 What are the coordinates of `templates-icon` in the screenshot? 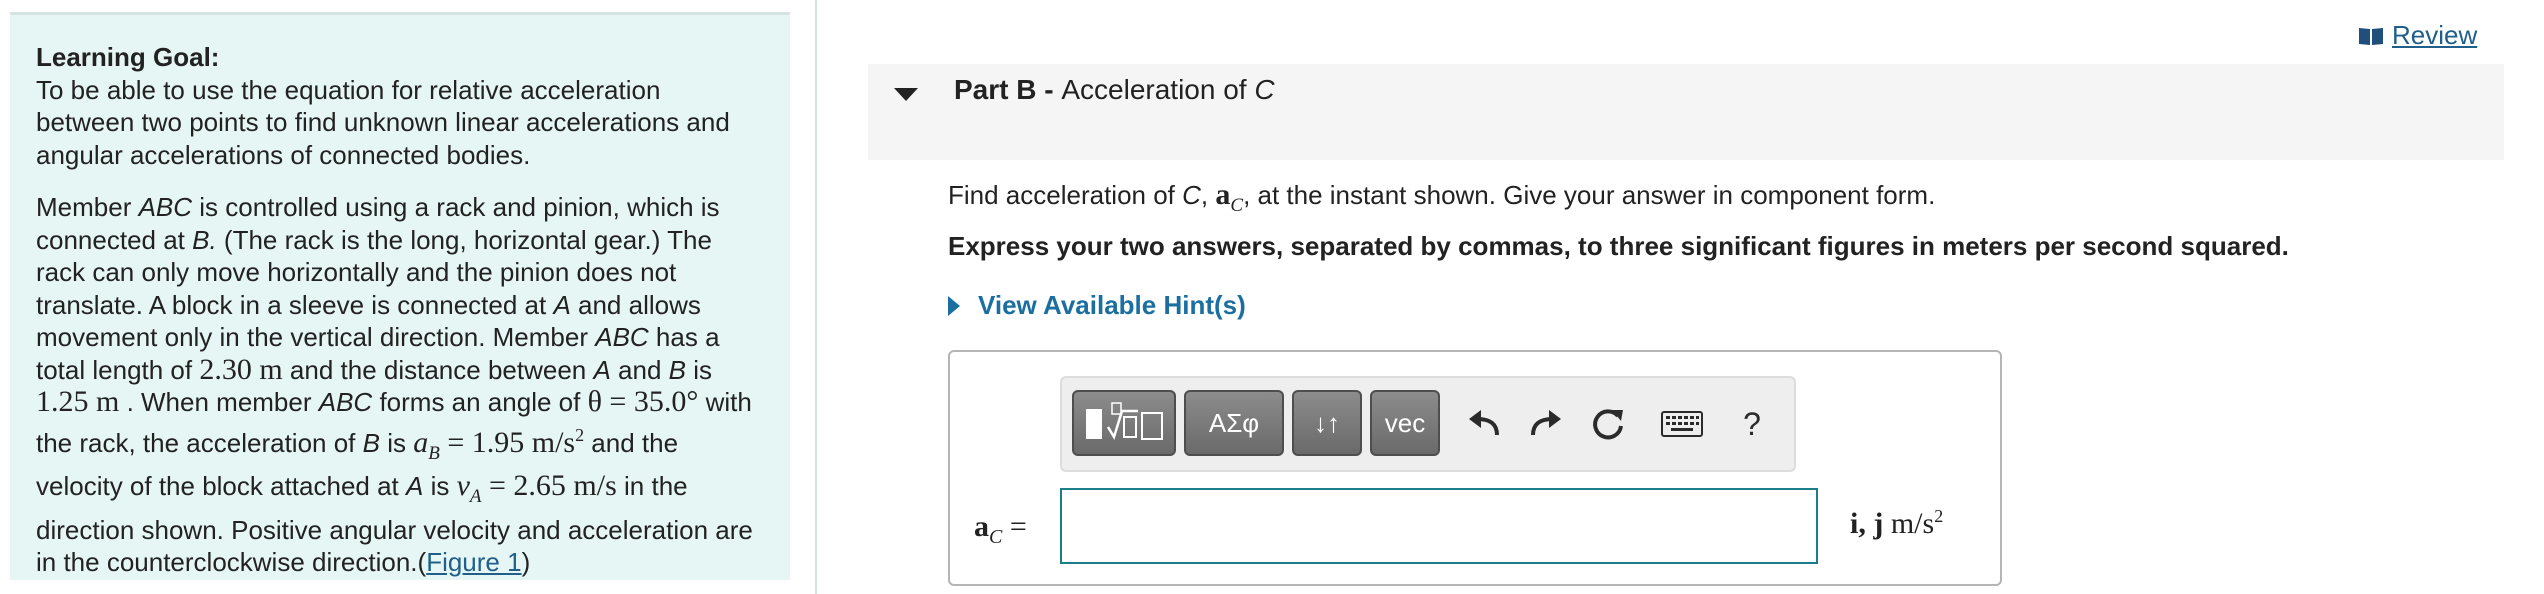 It's located at (1124, 421).